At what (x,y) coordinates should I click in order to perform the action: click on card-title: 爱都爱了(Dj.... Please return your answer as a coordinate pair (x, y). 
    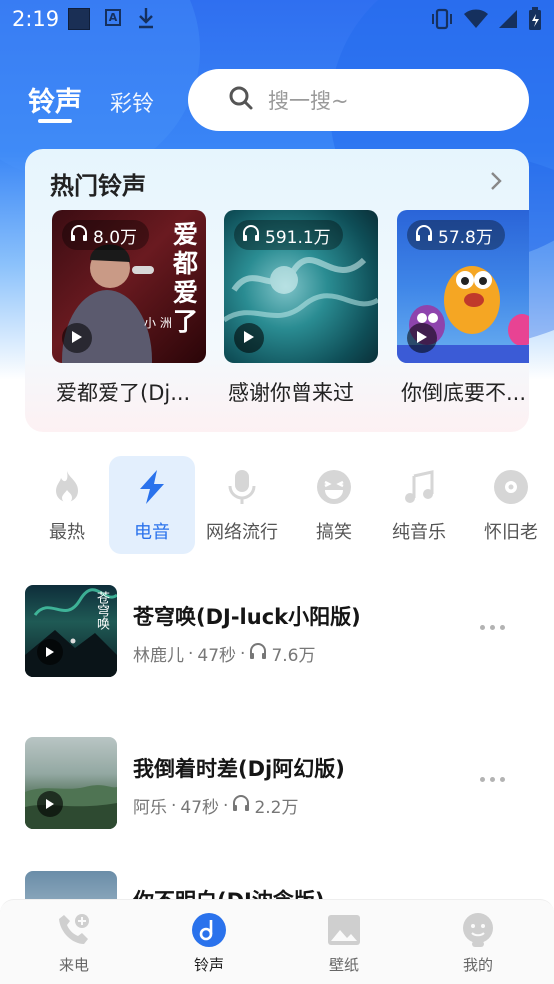
    Looking at the image, I should click on (123, 393).